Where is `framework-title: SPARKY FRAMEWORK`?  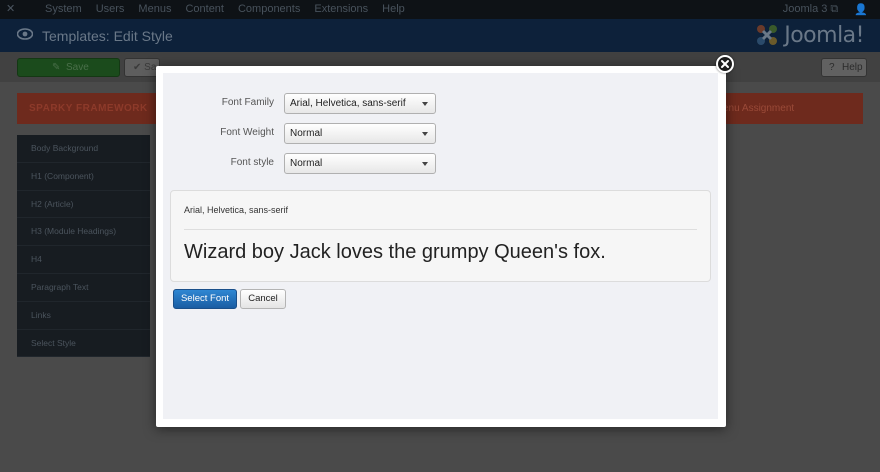
framework-title: SPARKY FRAMEWORK is located at coordinates (88, 108).